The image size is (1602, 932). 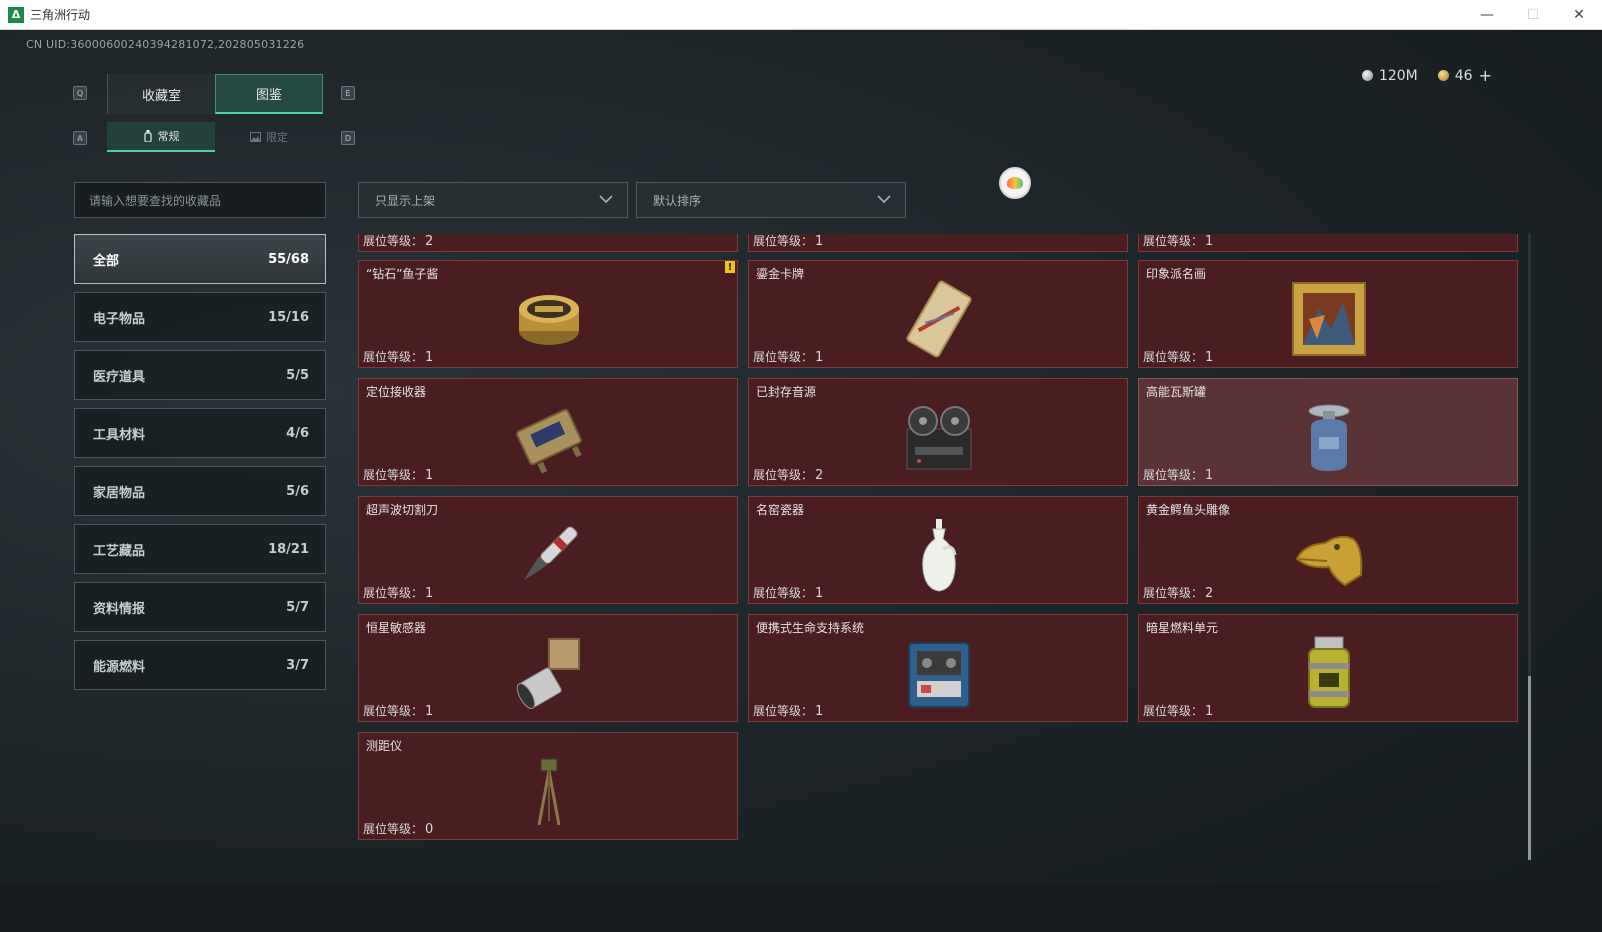 What do you see at coordinates (548, 668) in the screenshot?
I see `collection-card: 恒星敏感器 展位等级： 1` at bounding box center [548, 668].